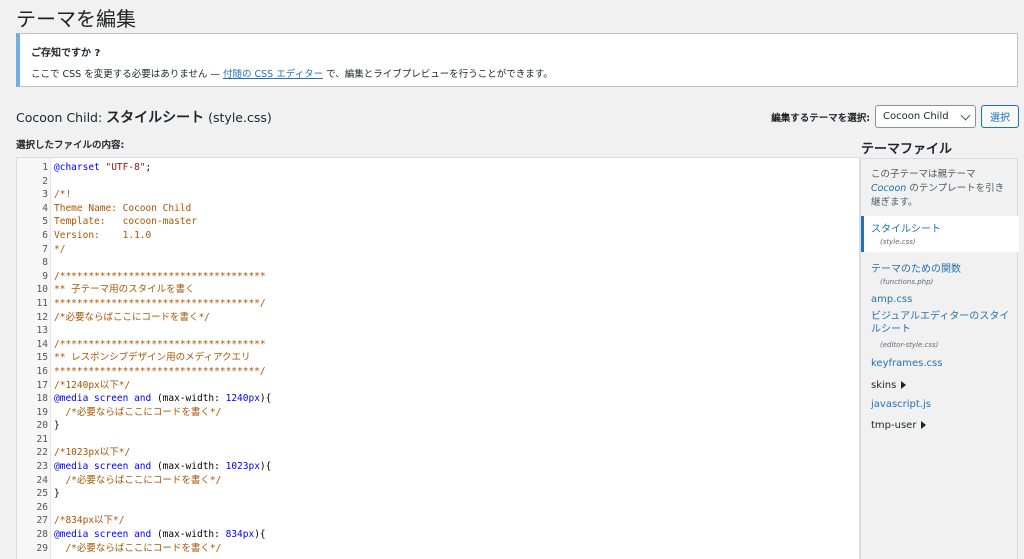 This screenshot has width=1024, height=559. Describe the element at coordinates (127, 74) in the screenshot. I see `notice-text-before: ここで CSS を変更する必要はありません —` at that location.